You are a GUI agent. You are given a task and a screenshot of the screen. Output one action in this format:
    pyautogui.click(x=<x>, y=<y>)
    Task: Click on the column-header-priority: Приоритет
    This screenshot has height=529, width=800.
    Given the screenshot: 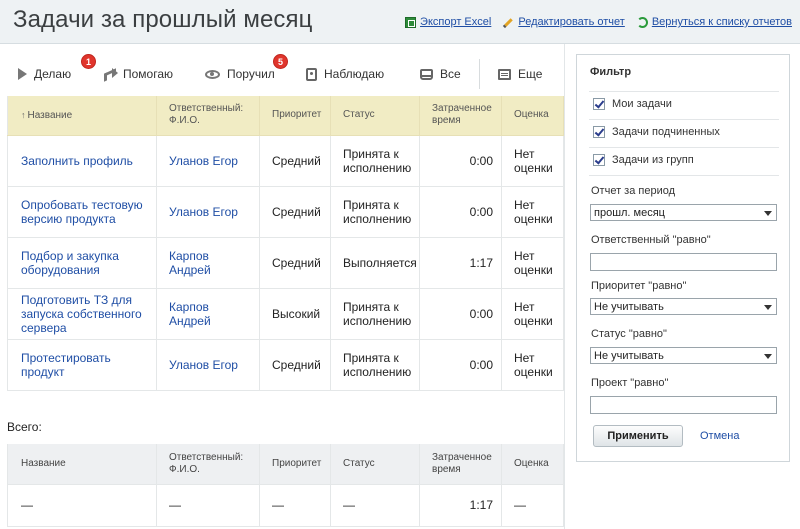 What is the action you would take?
    pyautogui.click(x=295, y=116)
    